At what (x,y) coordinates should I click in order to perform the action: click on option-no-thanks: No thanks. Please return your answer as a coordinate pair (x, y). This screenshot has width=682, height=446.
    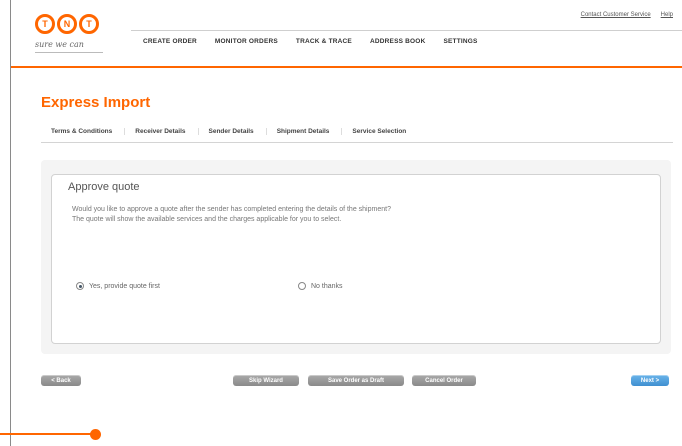
    Looking at the image, I should click on (320, 286).